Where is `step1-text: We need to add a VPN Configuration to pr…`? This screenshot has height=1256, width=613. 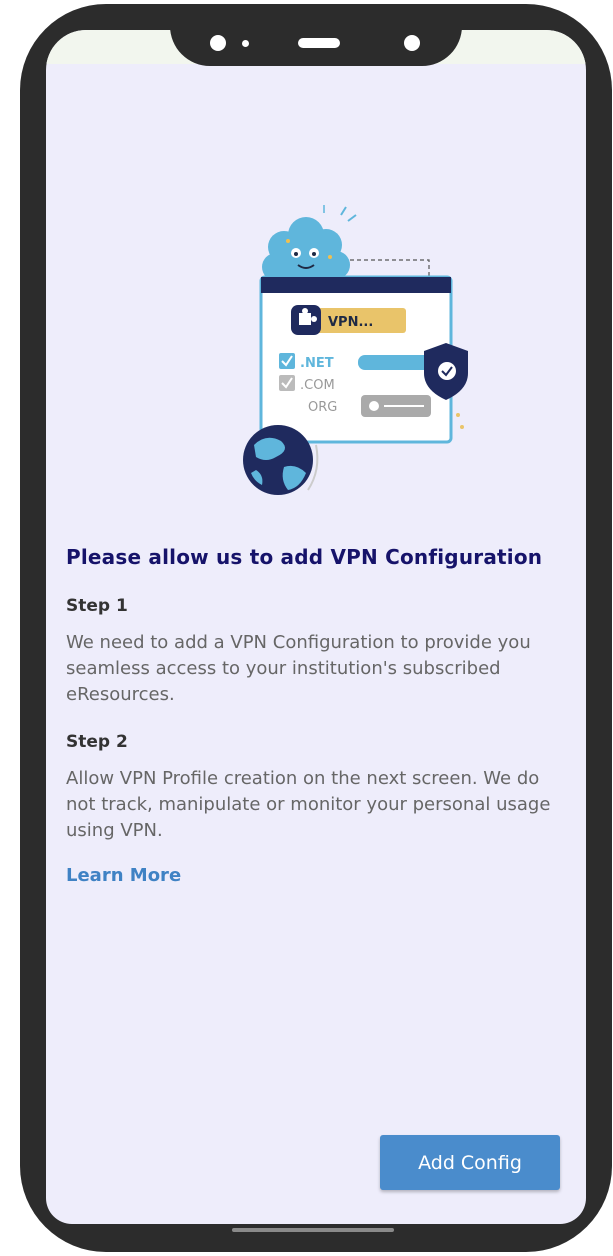 step1-text: We need to add a VPN Configuration to pr… is located at coordinates (298, 668).